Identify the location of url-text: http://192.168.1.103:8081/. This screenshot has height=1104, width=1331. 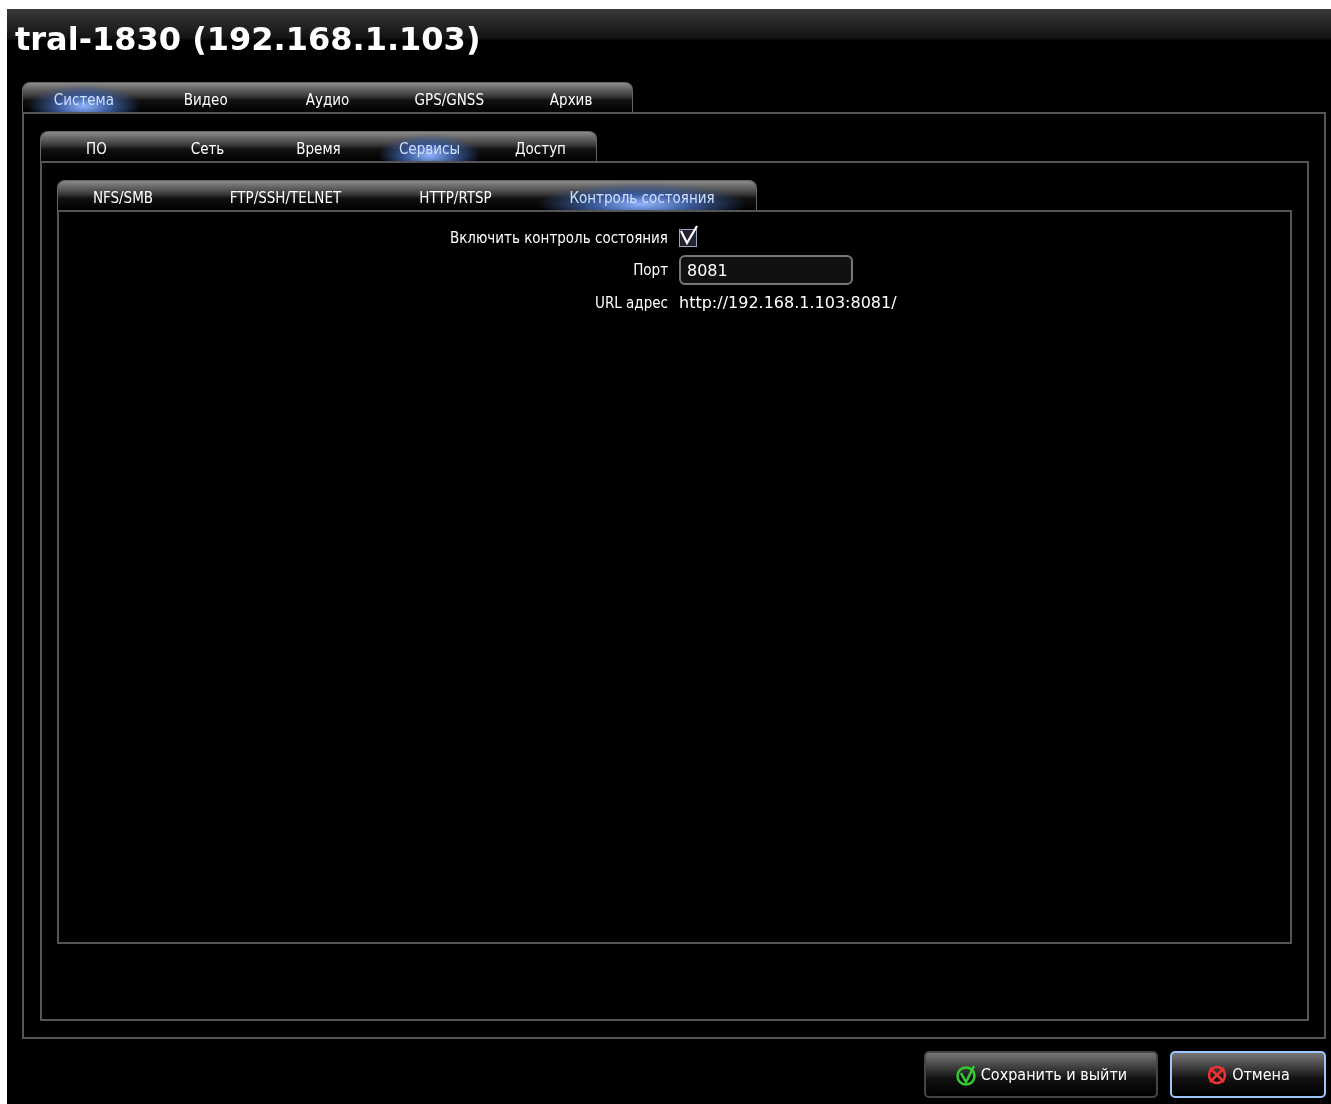
(788, 302).